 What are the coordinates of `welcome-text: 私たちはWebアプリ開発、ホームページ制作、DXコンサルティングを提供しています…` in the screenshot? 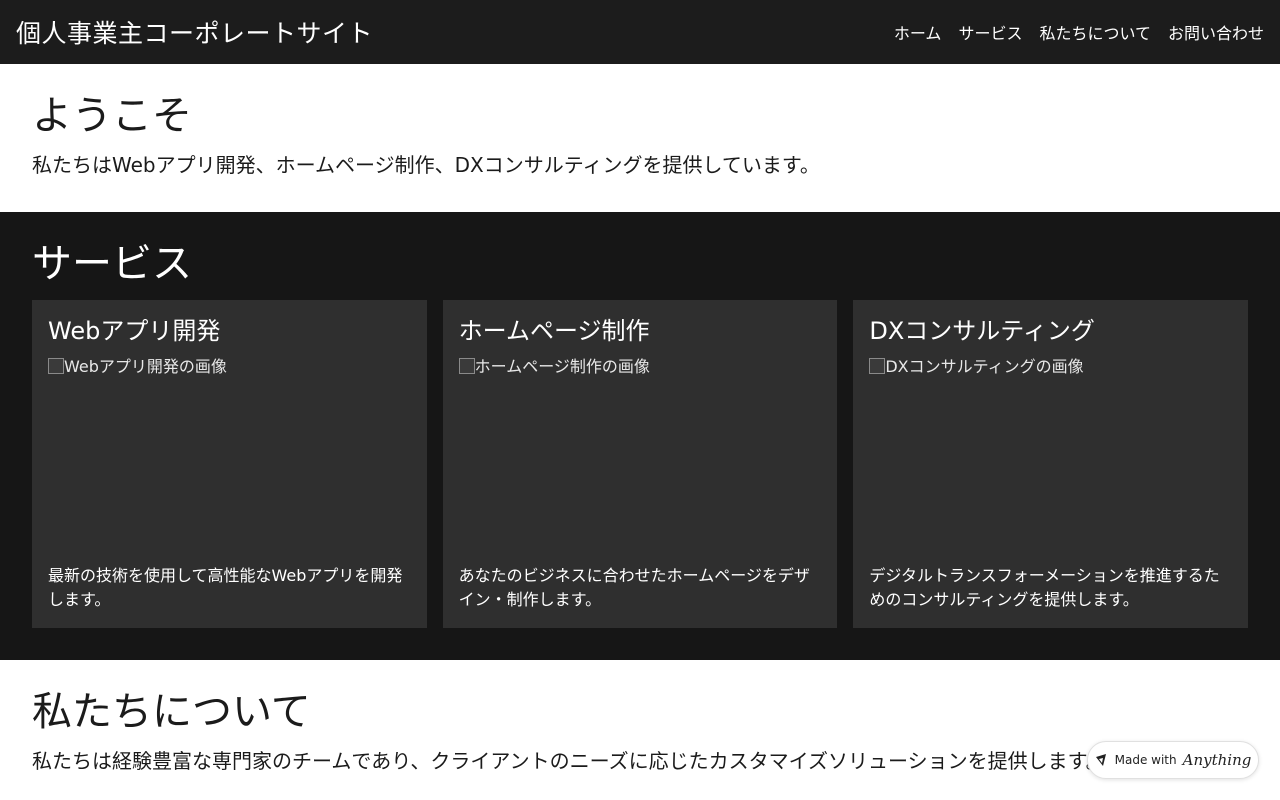 It's located at (426, 165).